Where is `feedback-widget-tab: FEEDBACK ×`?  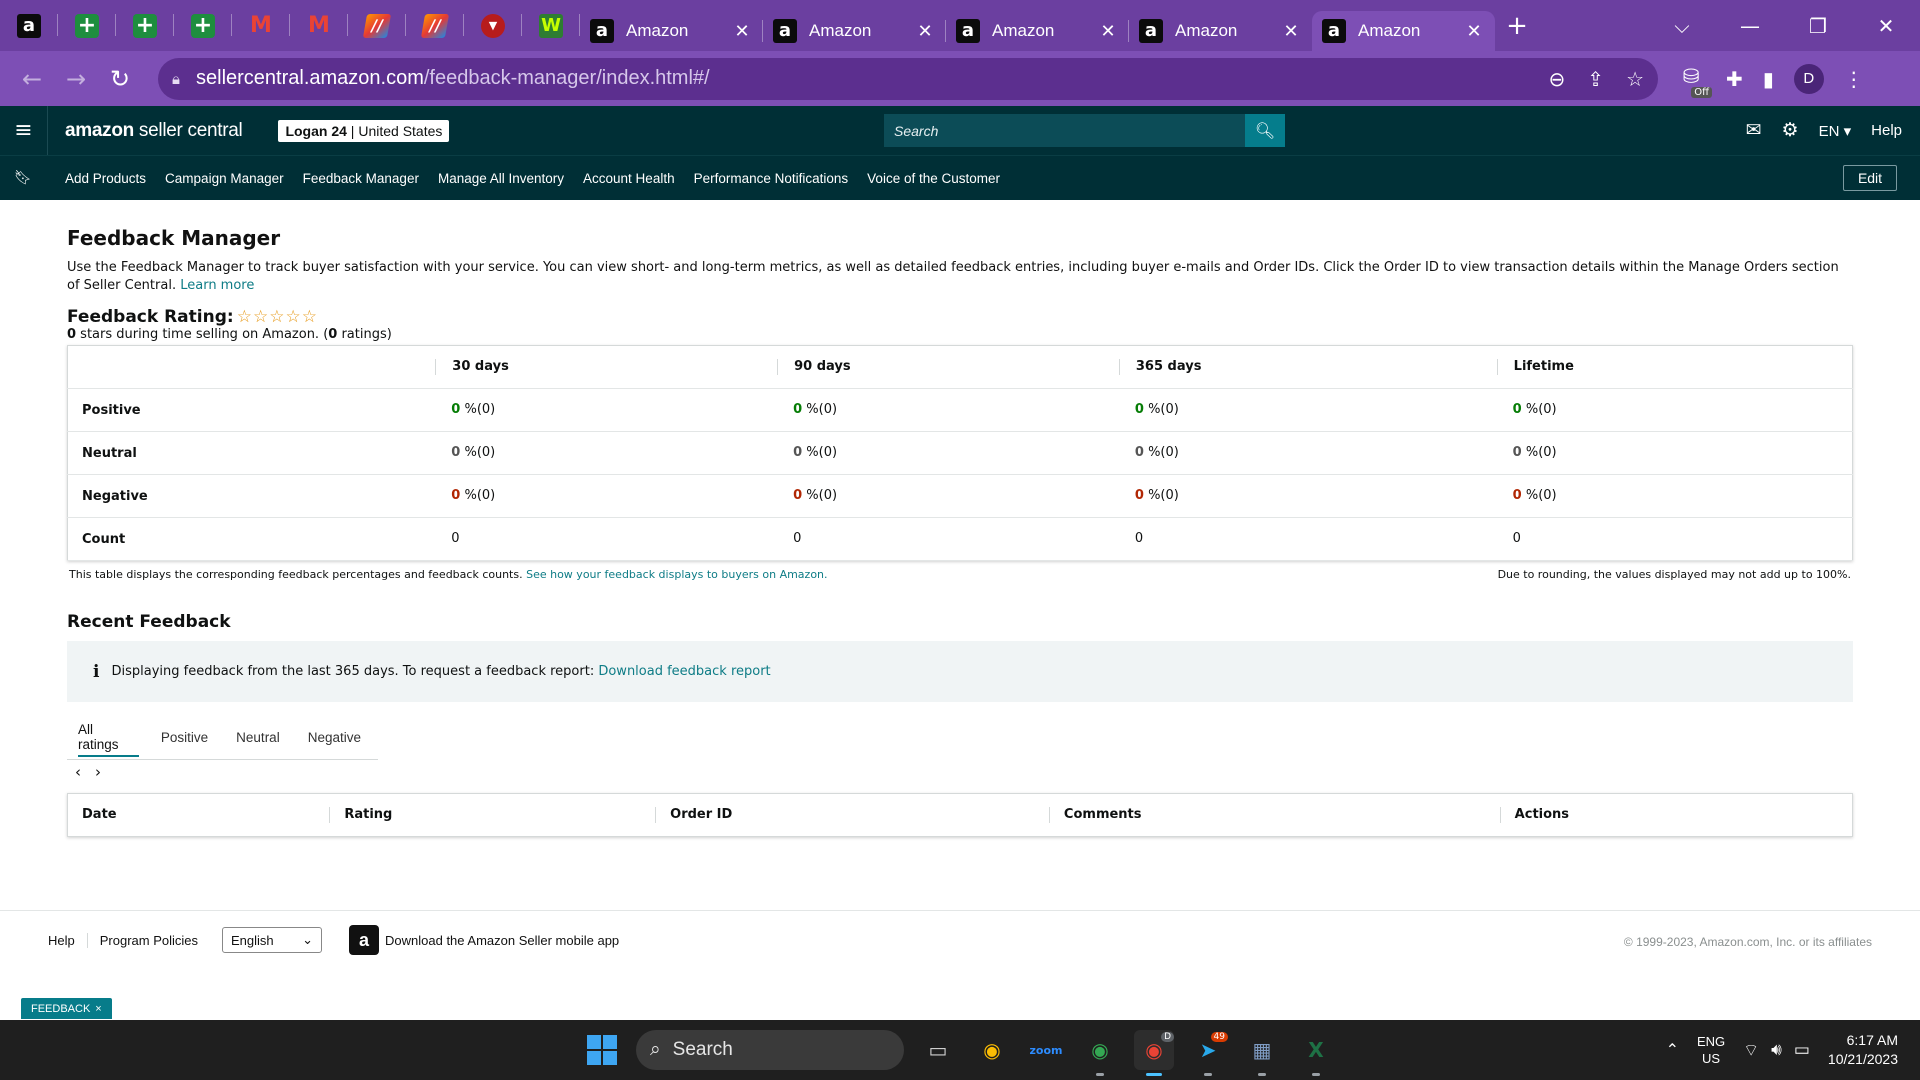 feedback-widget-tab: FEEDBACK × is located at coordinates (66, 1008).